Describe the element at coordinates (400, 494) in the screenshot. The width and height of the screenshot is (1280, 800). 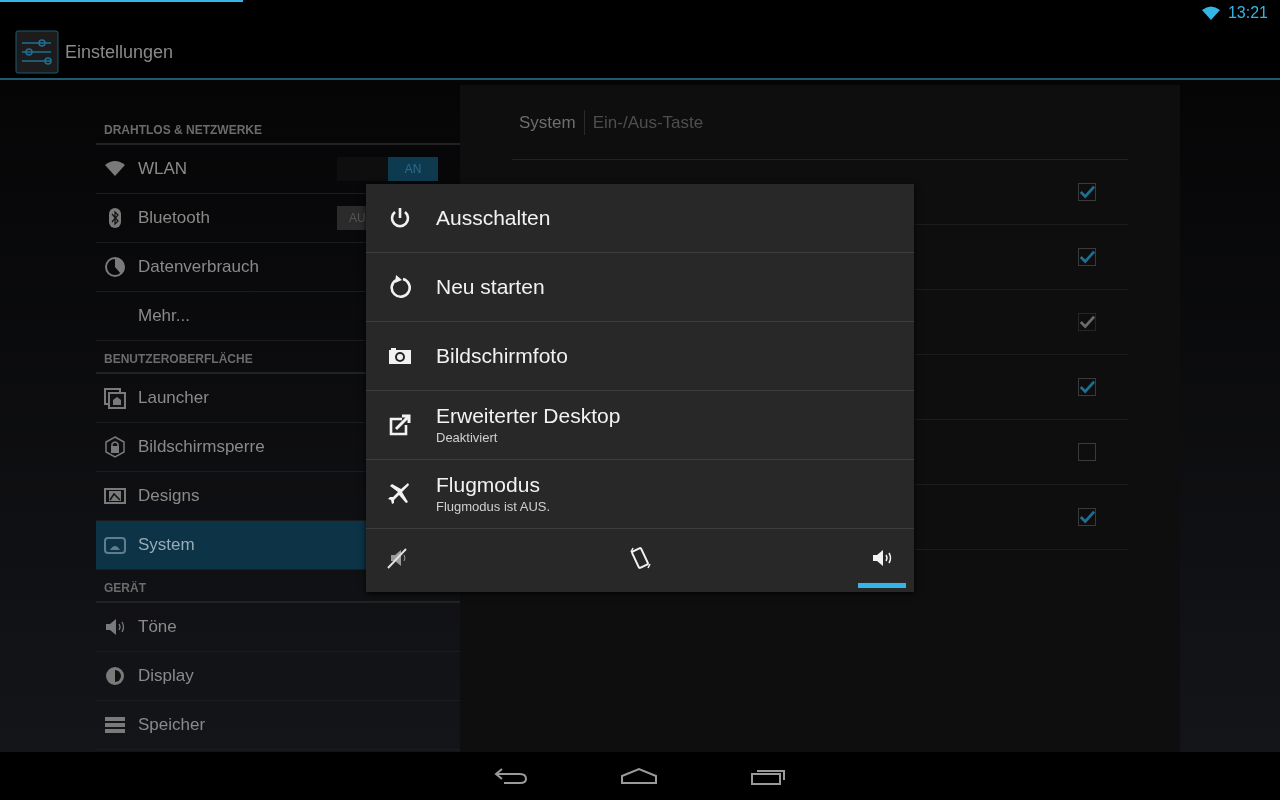
I see `airplane-icon` at that location.